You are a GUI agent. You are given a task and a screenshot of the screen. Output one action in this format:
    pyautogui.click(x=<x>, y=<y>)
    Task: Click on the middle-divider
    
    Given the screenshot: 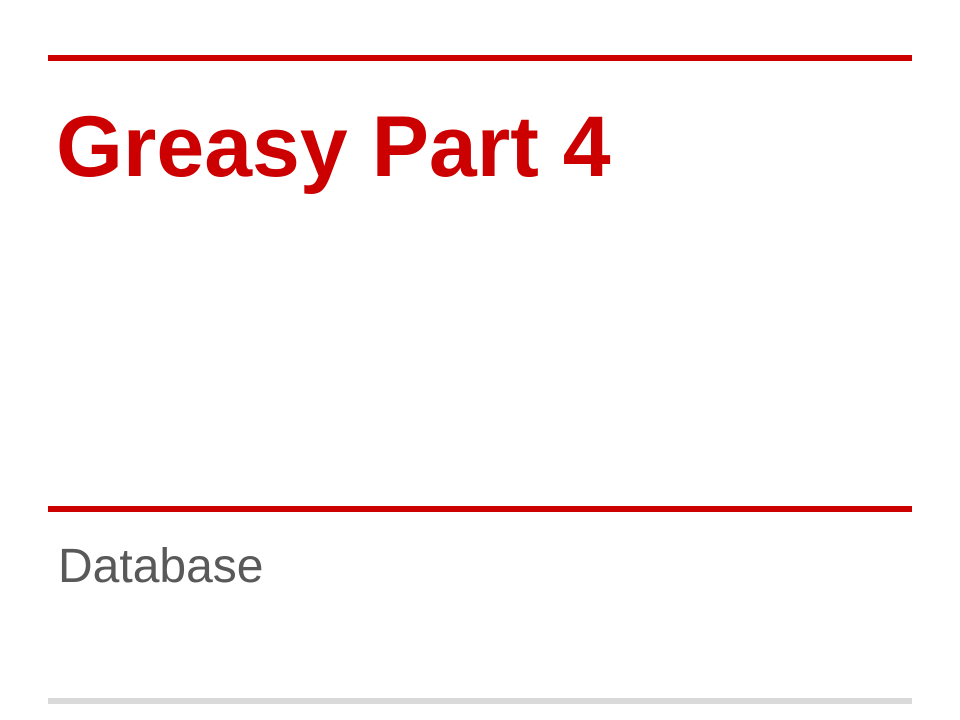 What is the action you would take?
    pyautogui.click(x=480, y=509)
    